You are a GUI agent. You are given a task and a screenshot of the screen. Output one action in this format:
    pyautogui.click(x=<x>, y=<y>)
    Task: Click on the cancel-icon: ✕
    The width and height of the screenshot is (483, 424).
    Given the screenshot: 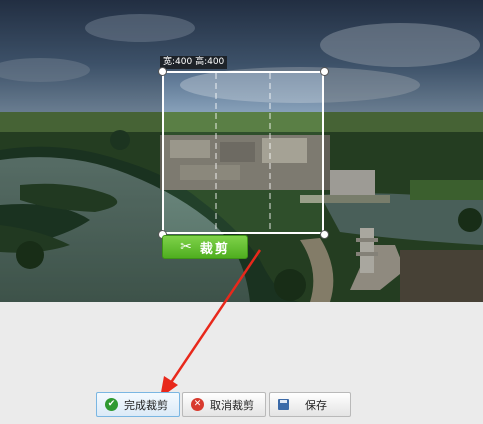 What is the action you would take?
    pyautogui.click(x=197, y=404)
    